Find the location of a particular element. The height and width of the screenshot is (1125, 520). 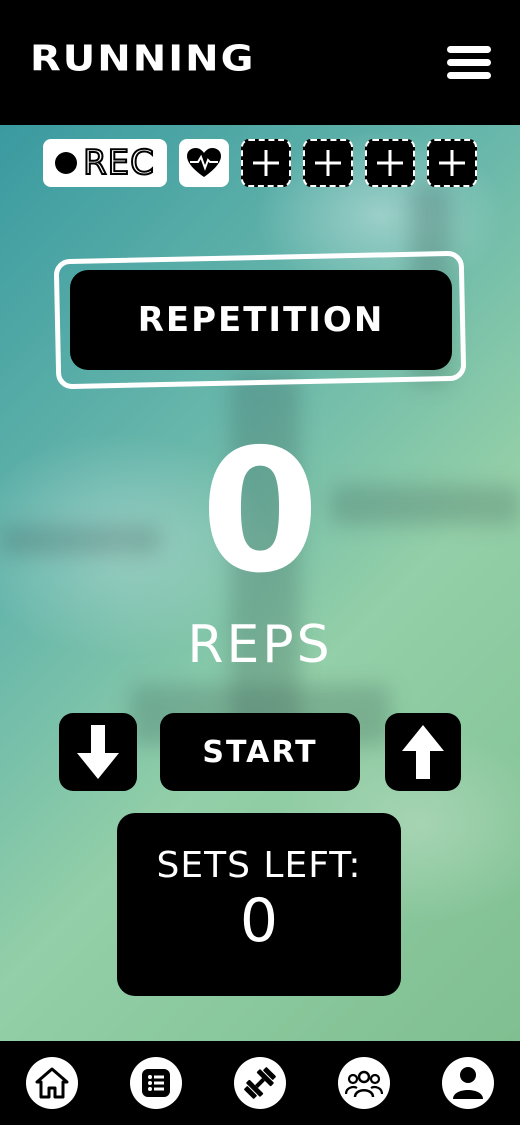

hamburger-menu-icon is located at coordinates (469, 62).